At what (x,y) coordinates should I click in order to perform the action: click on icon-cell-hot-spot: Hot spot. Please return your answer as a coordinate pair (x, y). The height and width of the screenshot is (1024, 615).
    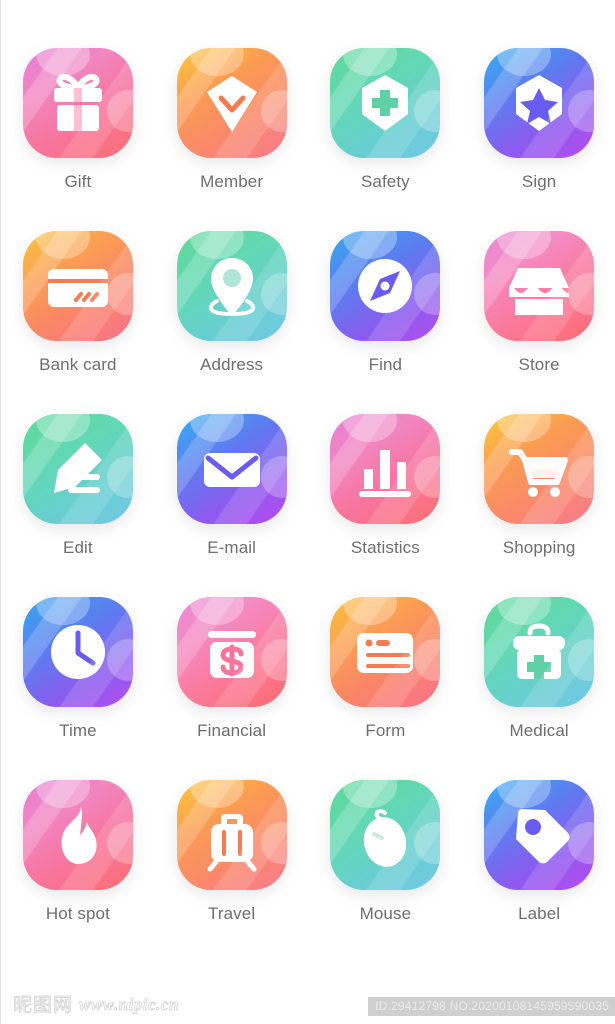
    Looking at the image, I should click on (78, 871).